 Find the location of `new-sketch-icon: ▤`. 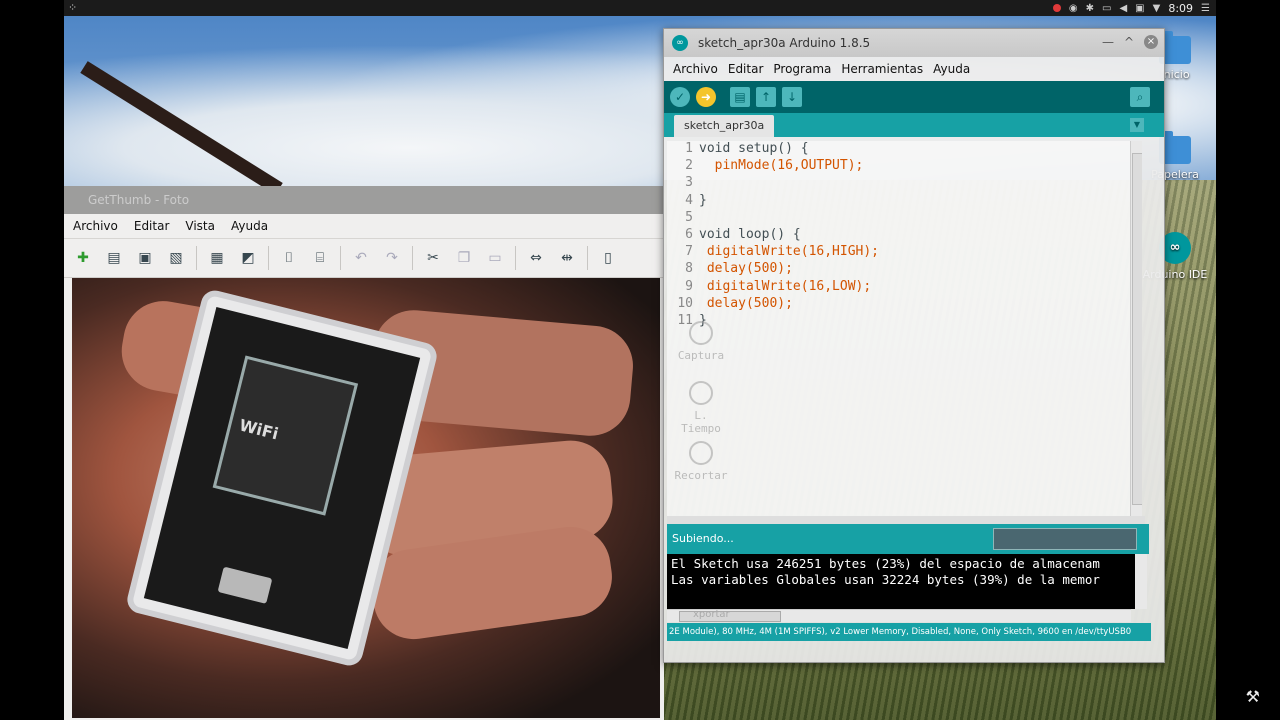

new-sketch-icon: ▤ is located at coordinates (740, 97).